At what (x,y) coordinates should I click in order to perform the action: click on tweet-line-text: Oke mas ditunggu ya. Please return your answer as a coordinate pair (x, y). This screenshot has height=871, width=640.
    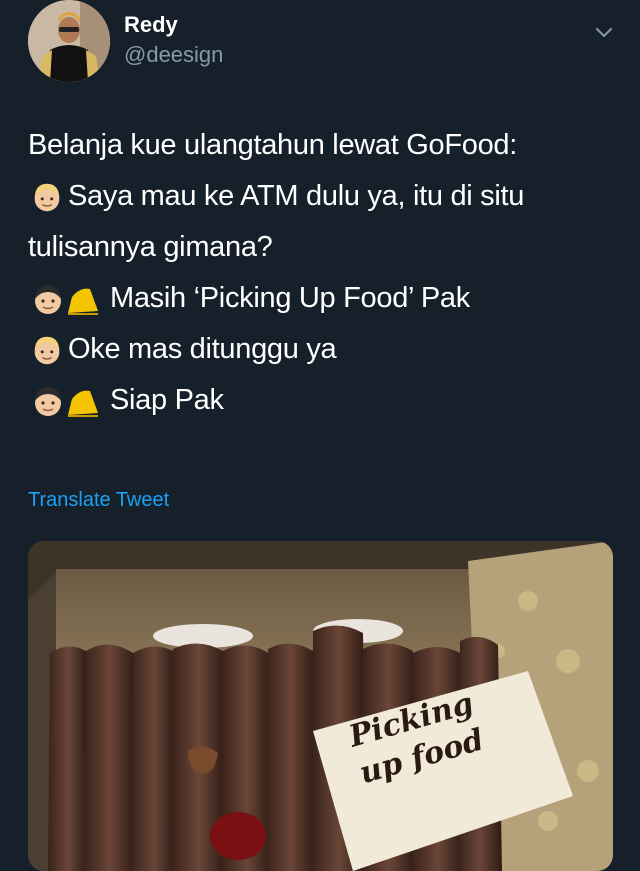
    Looking at the image, I should click on (202, 349).